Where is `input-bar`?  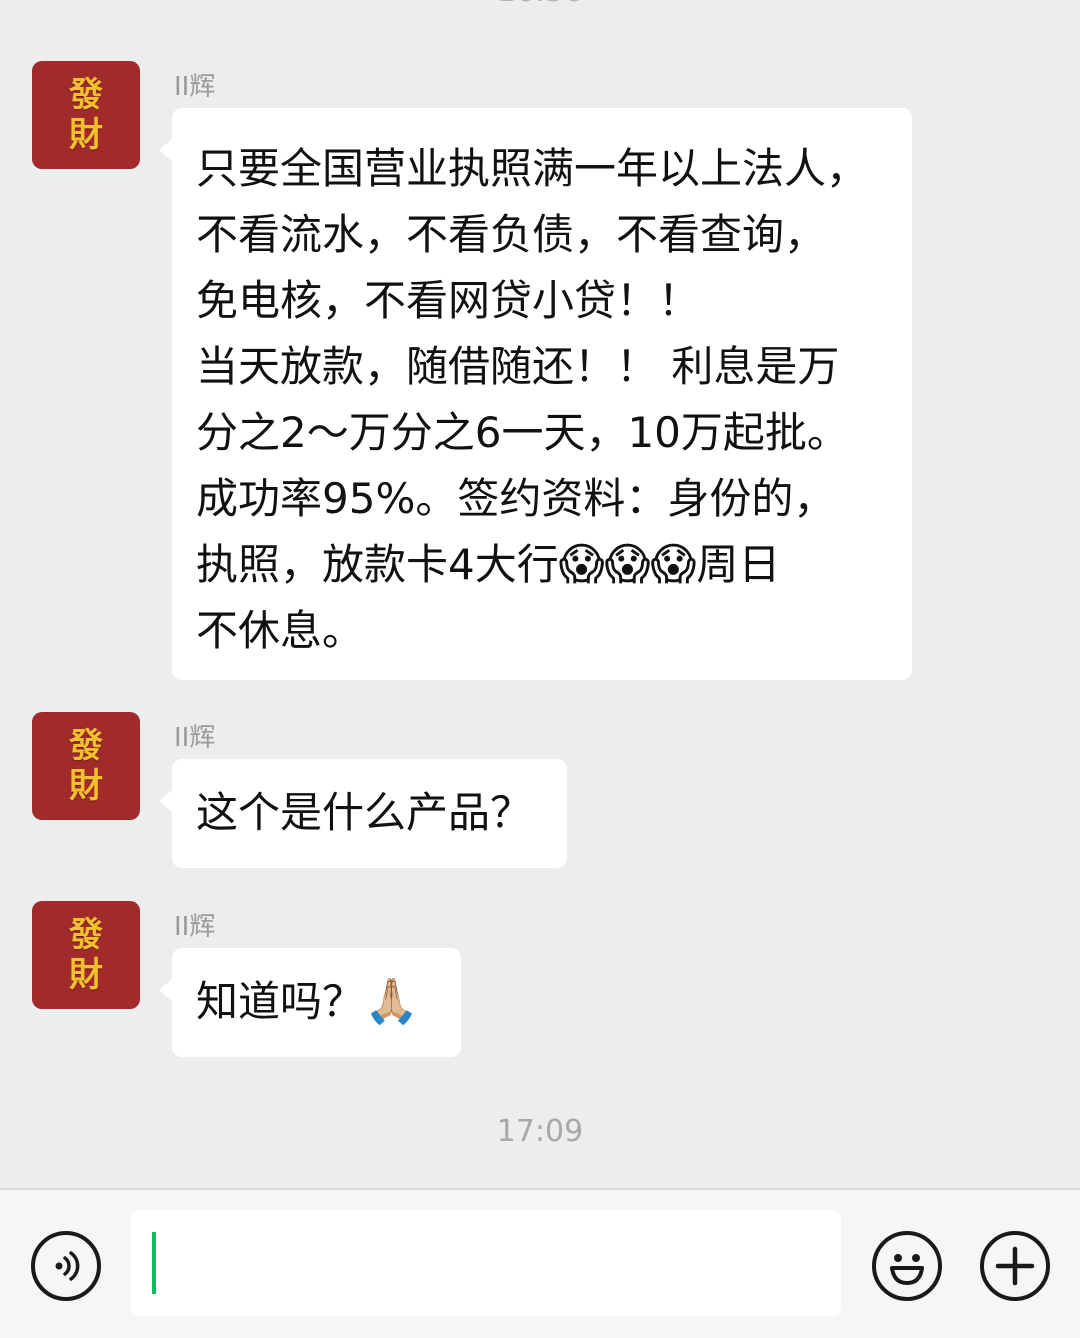 input-bar is located at coordinates (540, 1263).